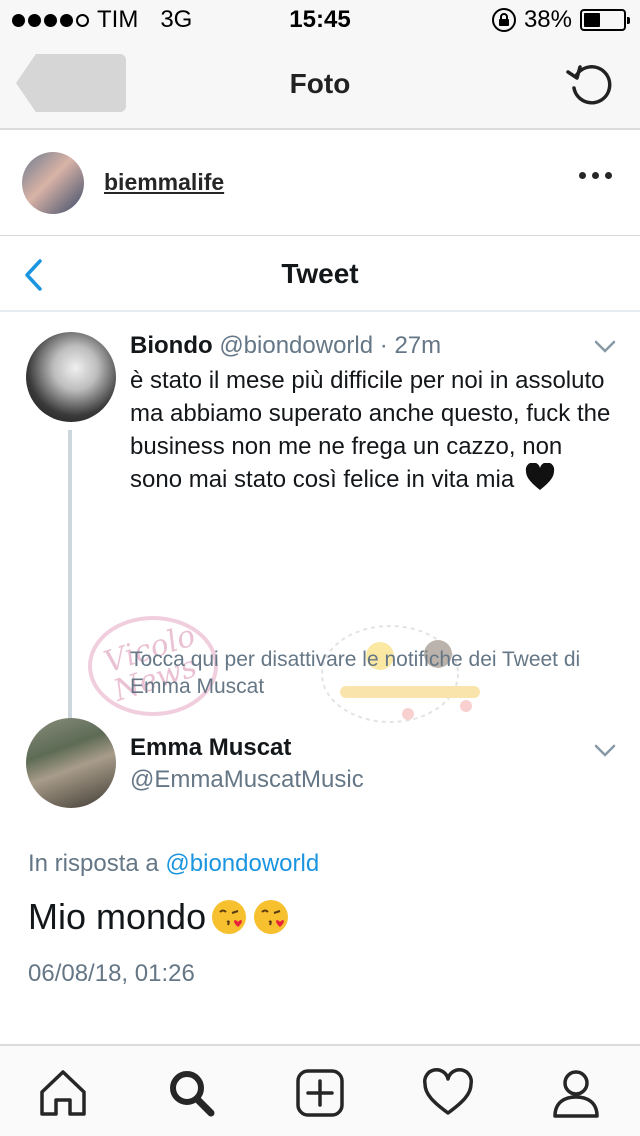 This screenshot has width=640, height=1136. What do you see at coordinates (210, 748) in the screenshot?
I see `tweet-author-name: Emma Muscat` at bounding box center [210, 748].